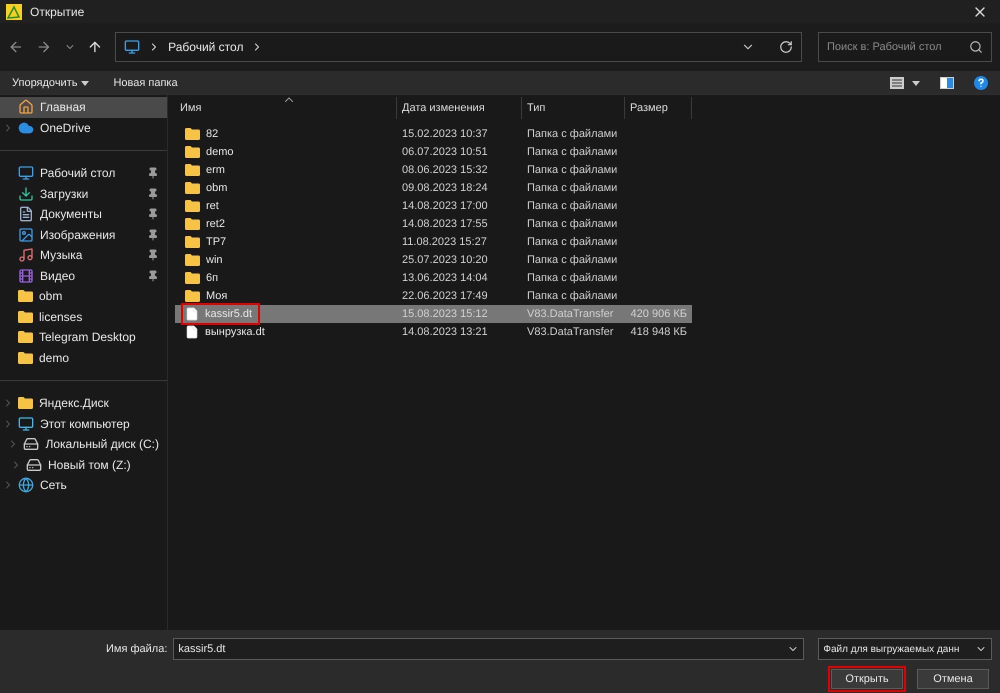 The image size is (1000, 693). I want to click on file-row: 82 15.02.2023 10:37 Папка с файлами, so click(433, 134).